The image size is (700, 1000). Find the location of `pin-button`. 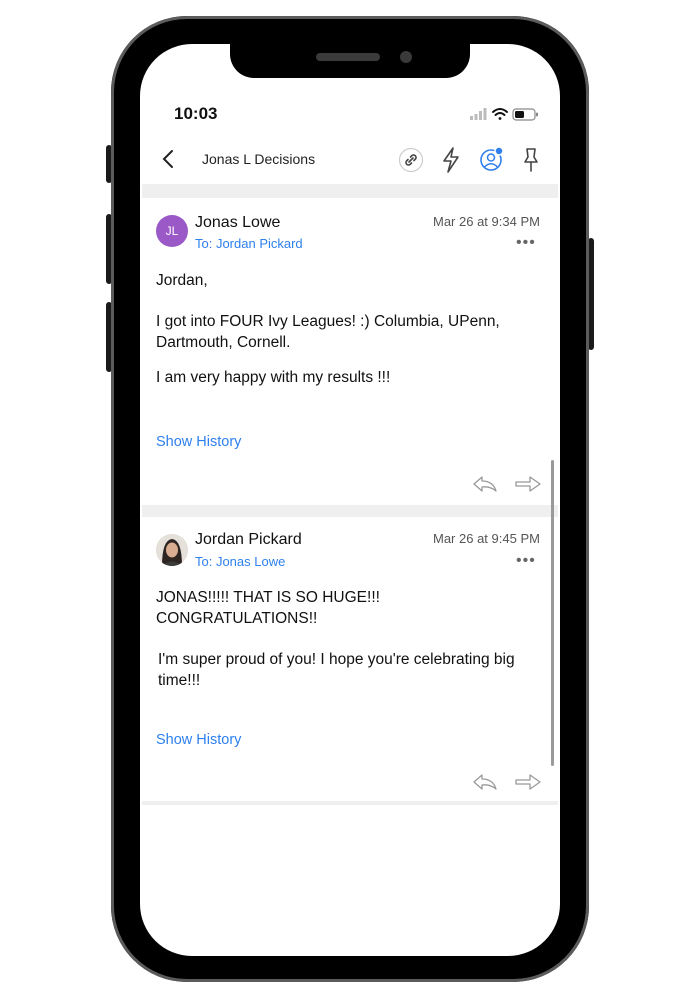

pin-button is located at coordinates (531, 162).